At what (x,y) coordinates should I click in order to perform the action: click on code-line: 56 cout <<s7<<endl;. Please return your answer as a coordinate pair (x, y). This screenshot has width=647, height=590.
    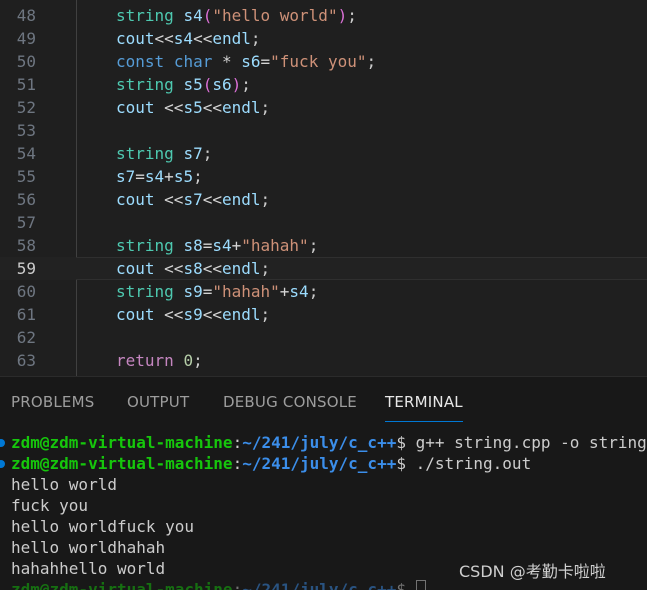
    Looking at the image, I should click on (323, 199).